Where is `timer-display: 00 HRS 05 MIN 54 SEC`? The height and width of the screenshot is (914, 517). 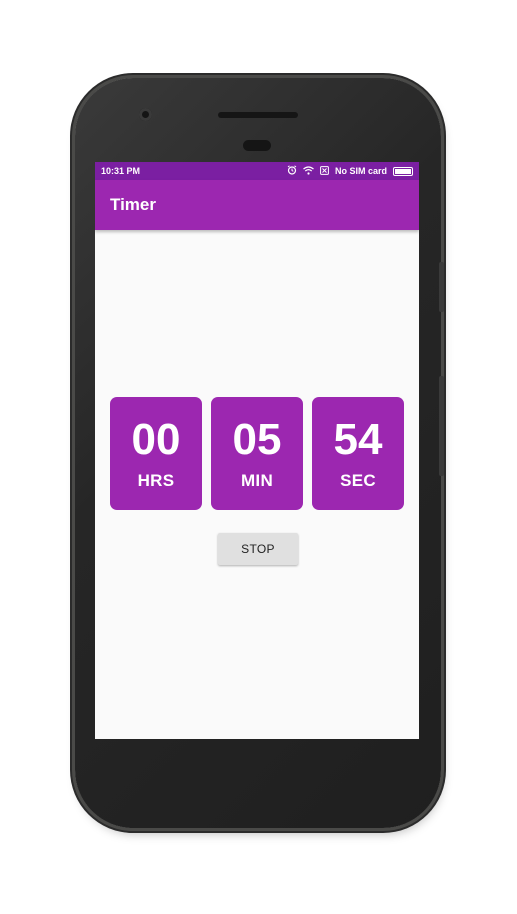 timer-display: 00 HRS 05 MIN 54 SEC is located at coordinates (257, 453).